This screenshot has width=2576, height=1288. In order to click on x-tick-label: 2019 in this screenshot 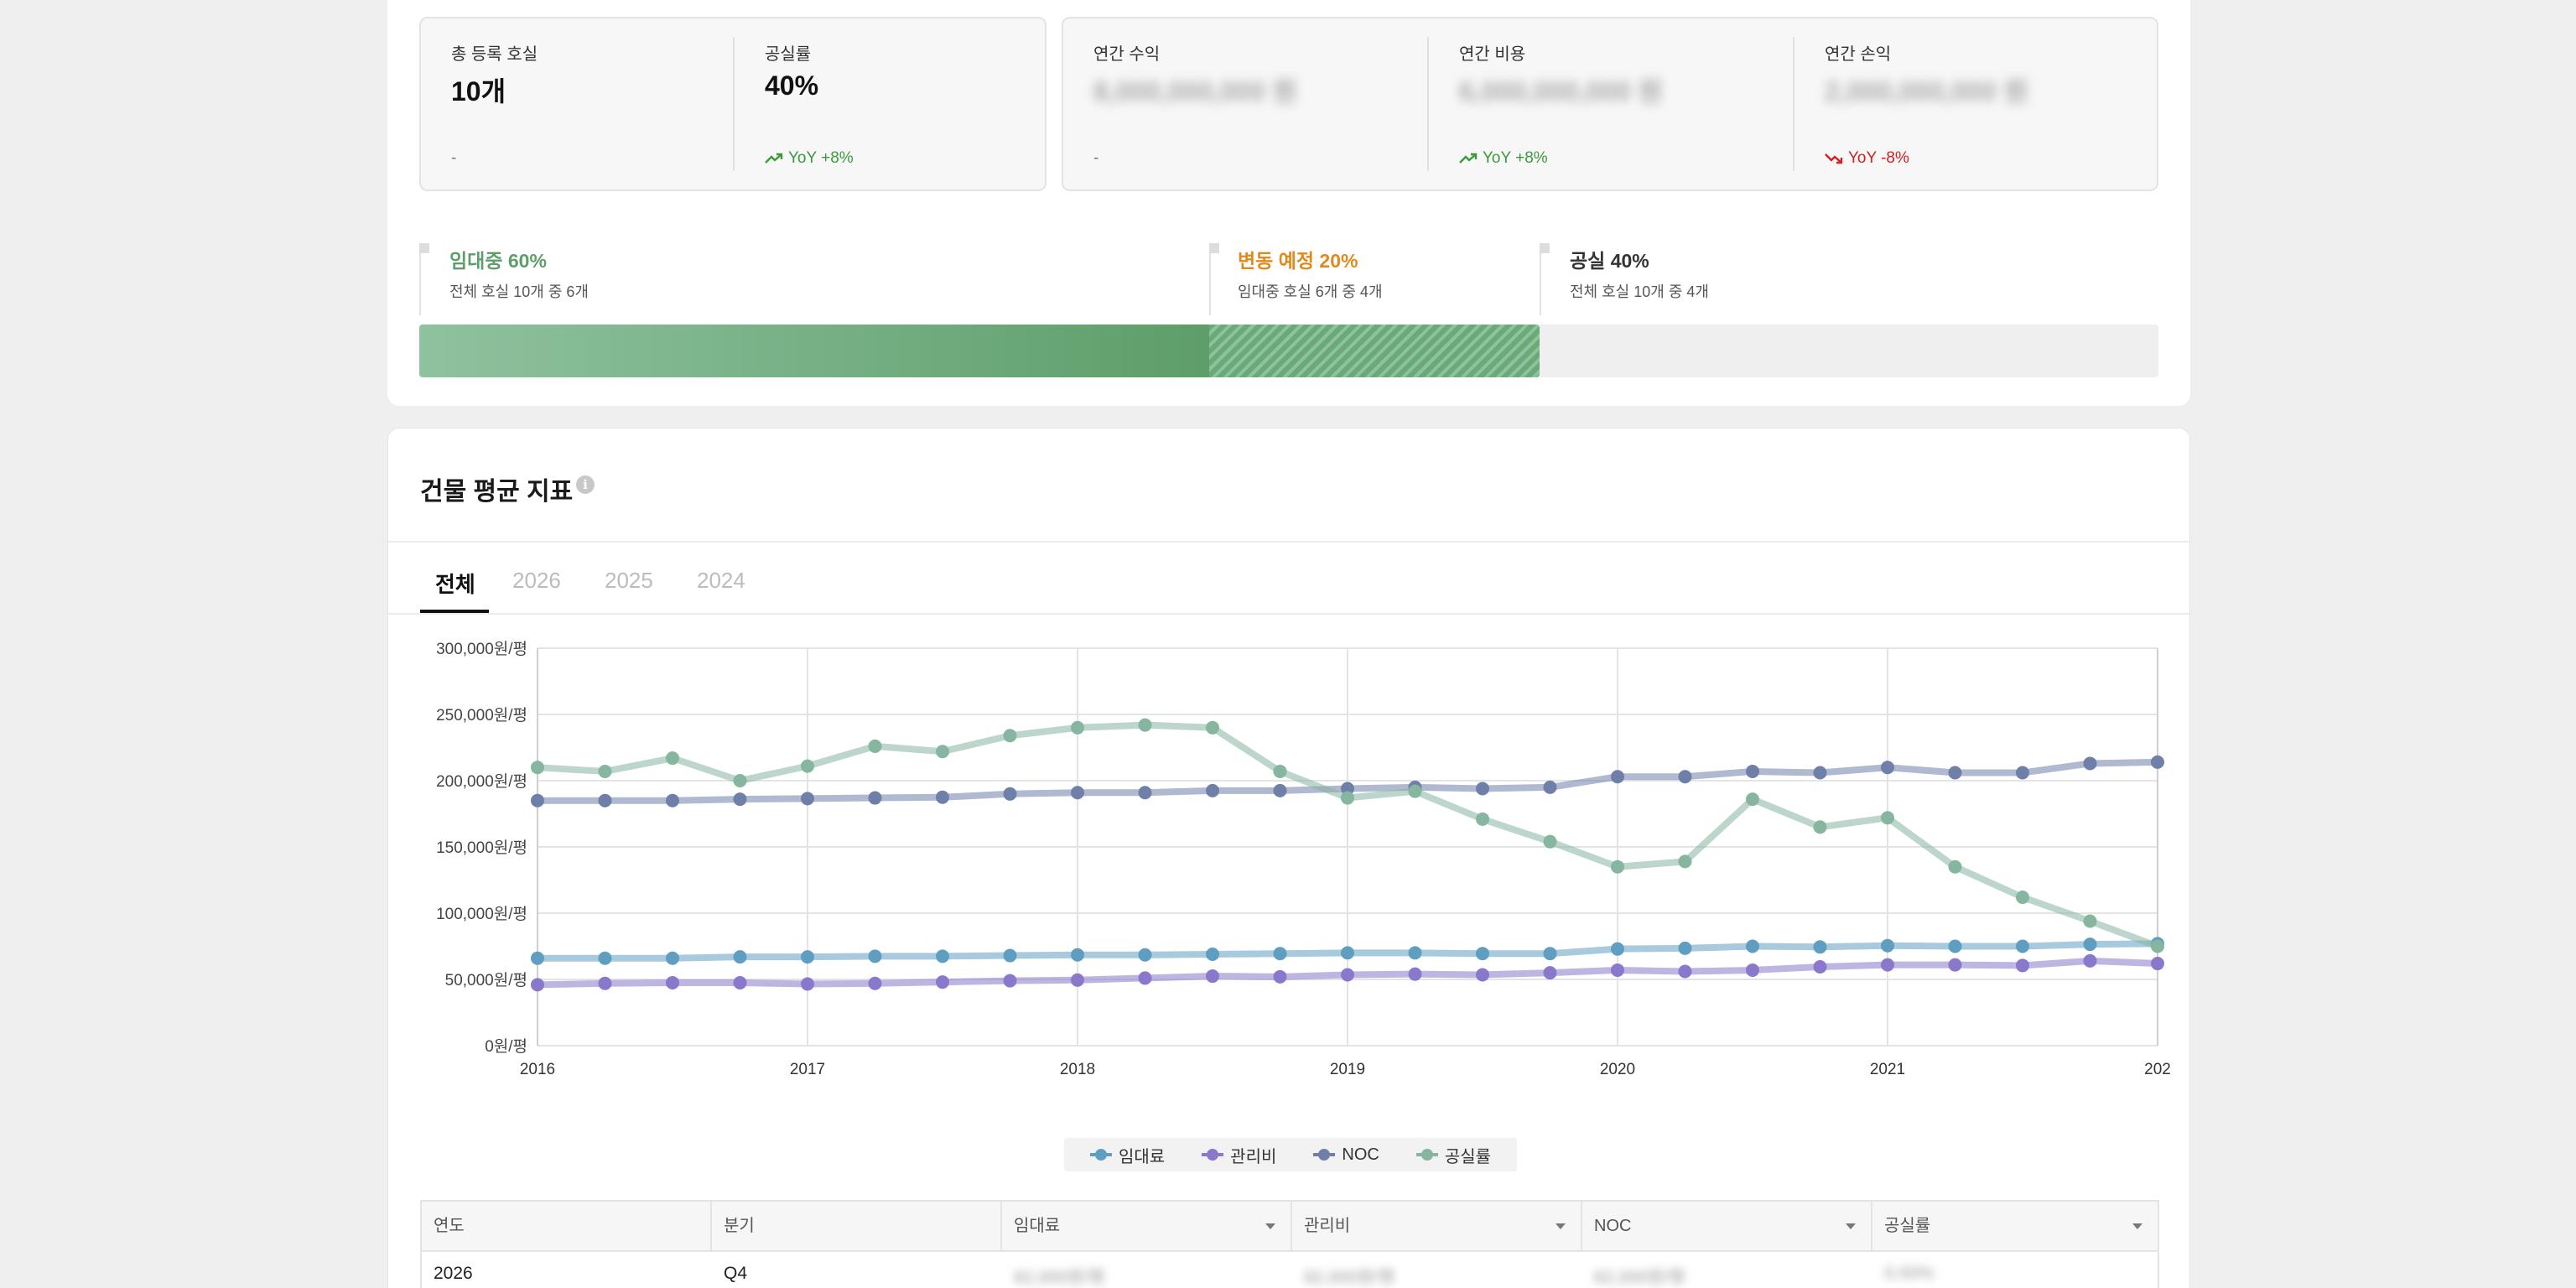, I will do `click(1347, 1069)`.